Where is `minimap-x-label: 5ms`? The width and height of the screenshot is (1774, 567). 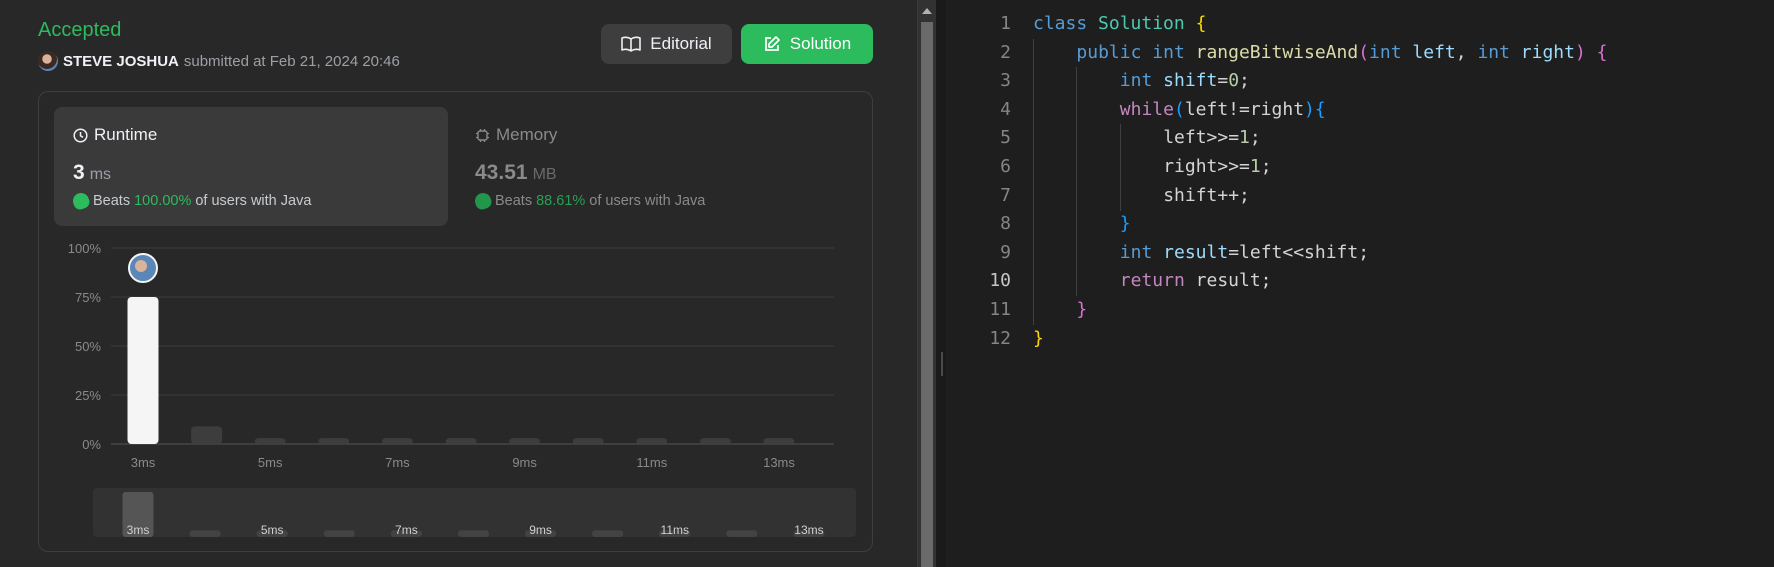
minimap-x-label: 5ms is located at coordinates (272, 530).